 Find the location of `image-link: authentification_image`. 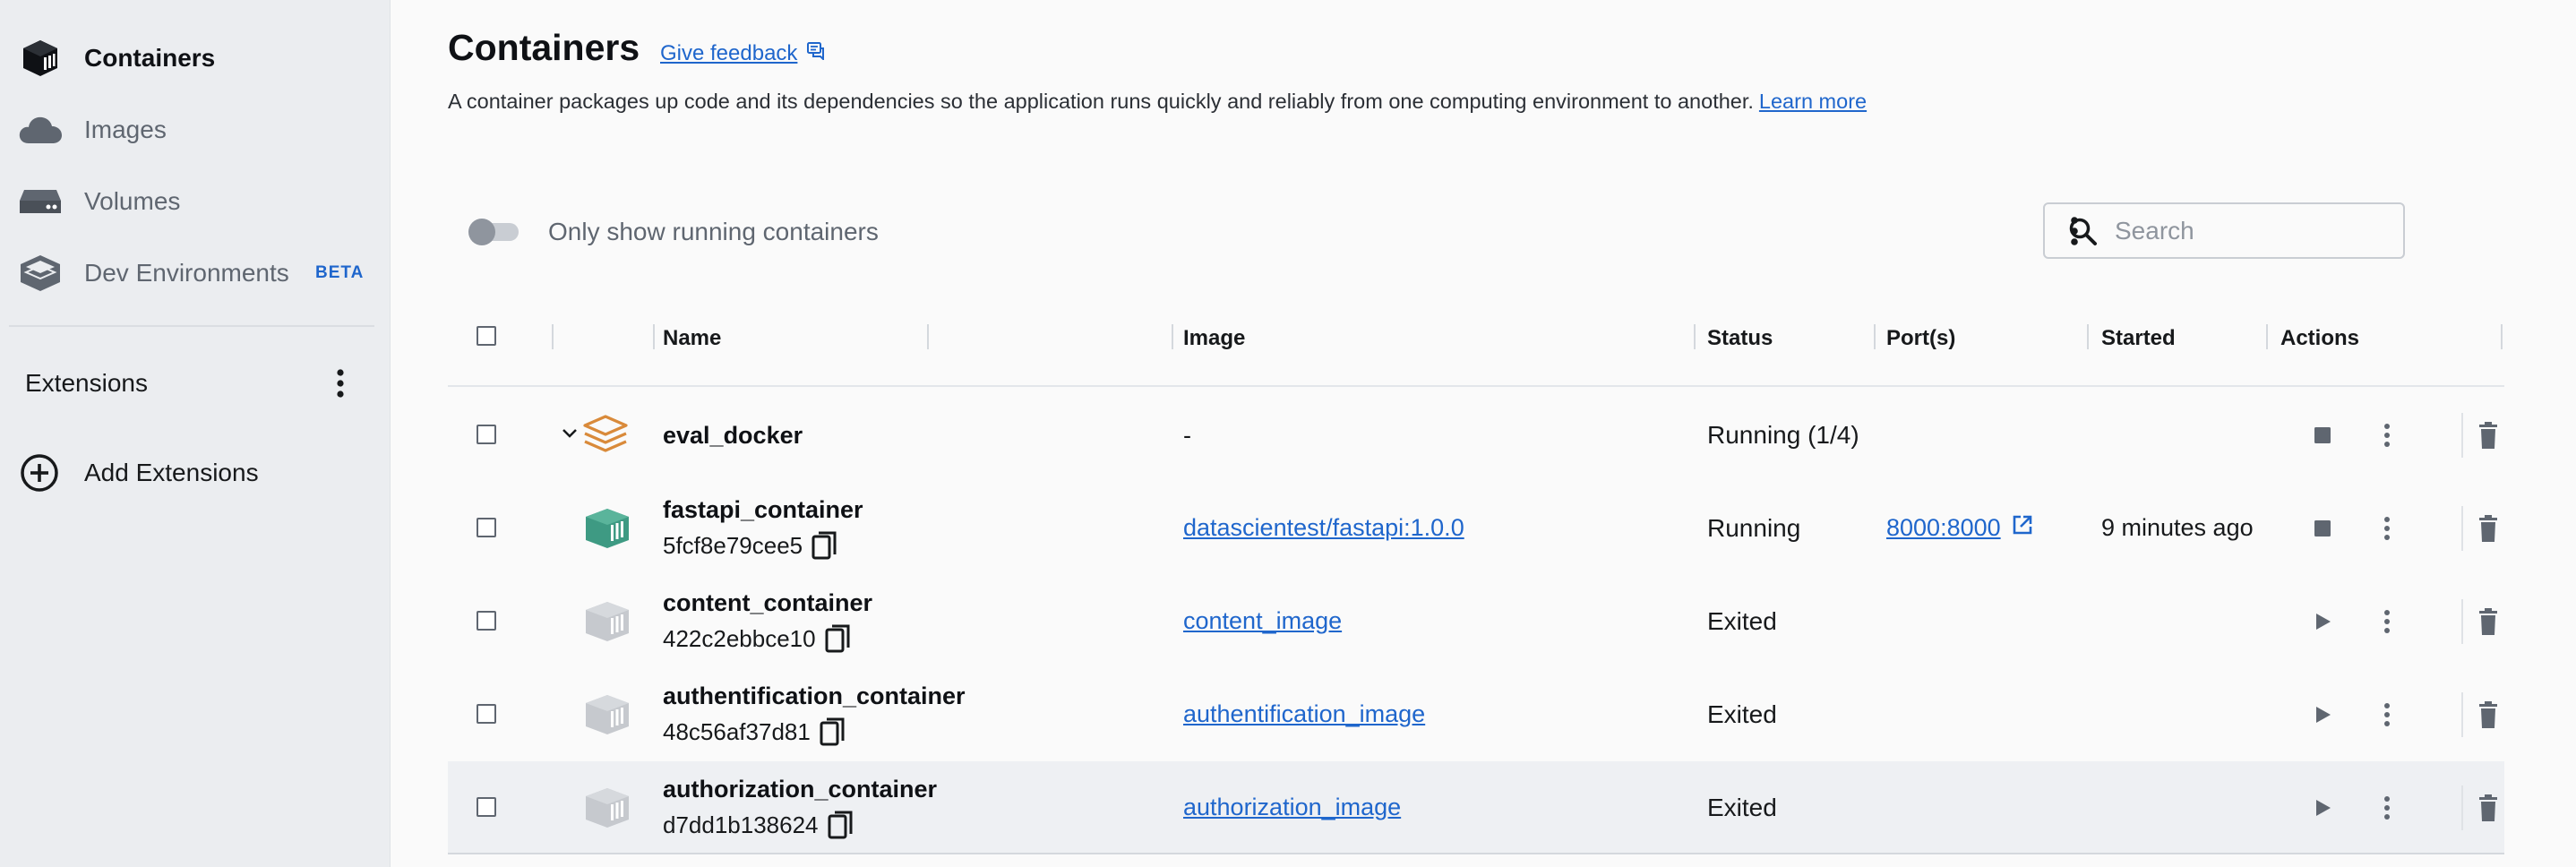

image-link: authentification_image is located at coordinates (1304, 714).